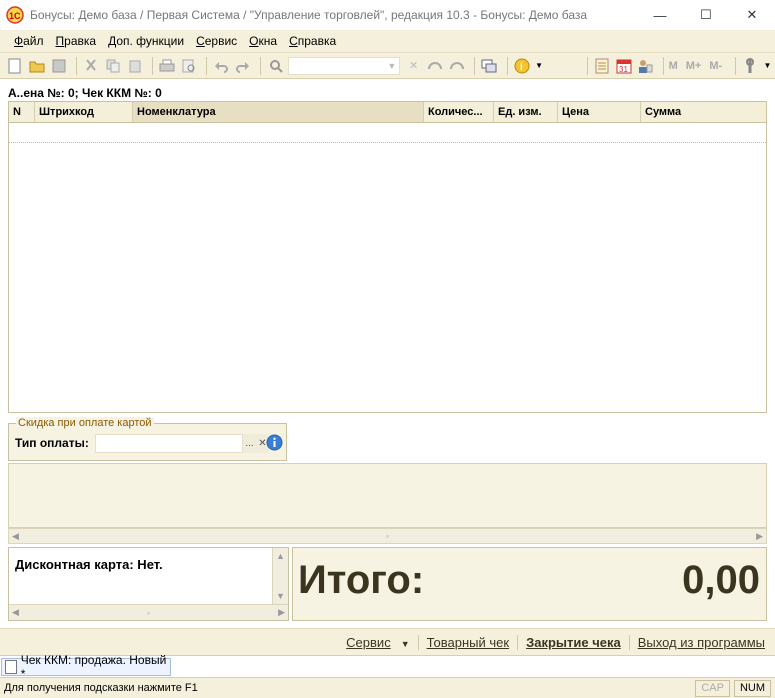  What do you see at coordinates (526, 112) in the screenshot?
I see `column-unit: Ед. изм.` at bounding box center [526, 112].